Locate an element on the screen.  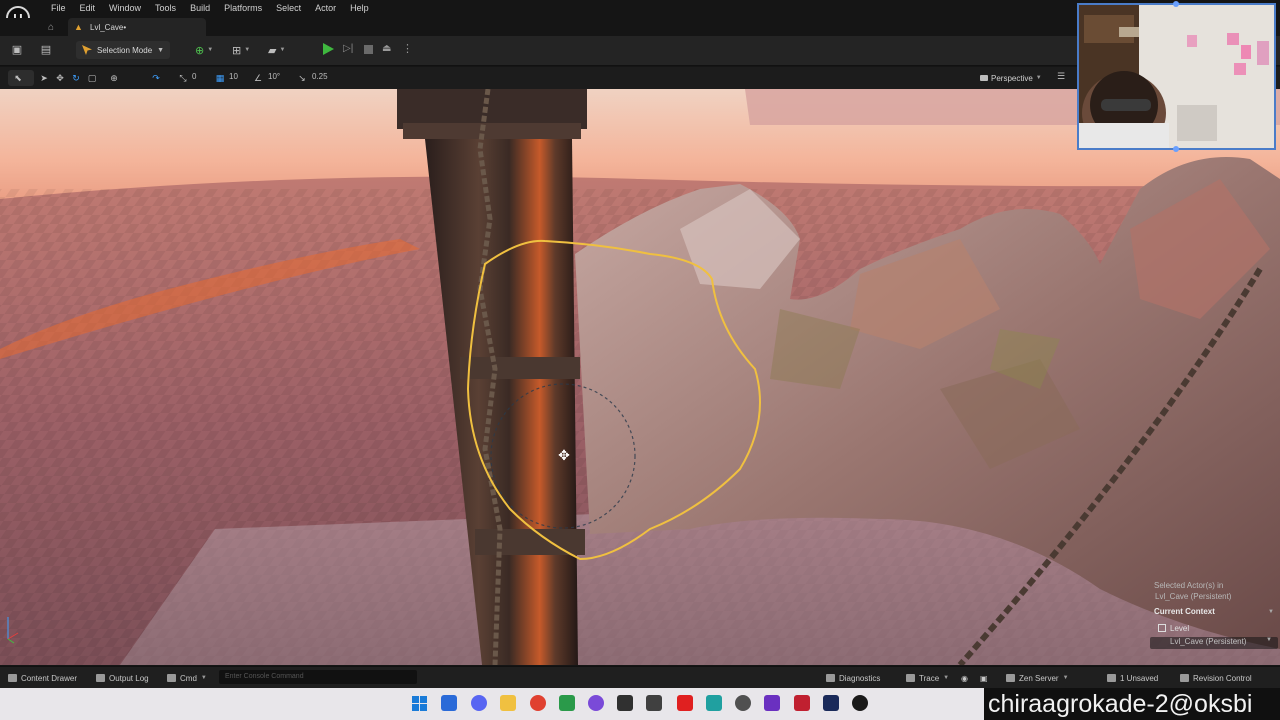
perspective-dropdown: Perspective ▼ is located at coordinates (1011, 78).